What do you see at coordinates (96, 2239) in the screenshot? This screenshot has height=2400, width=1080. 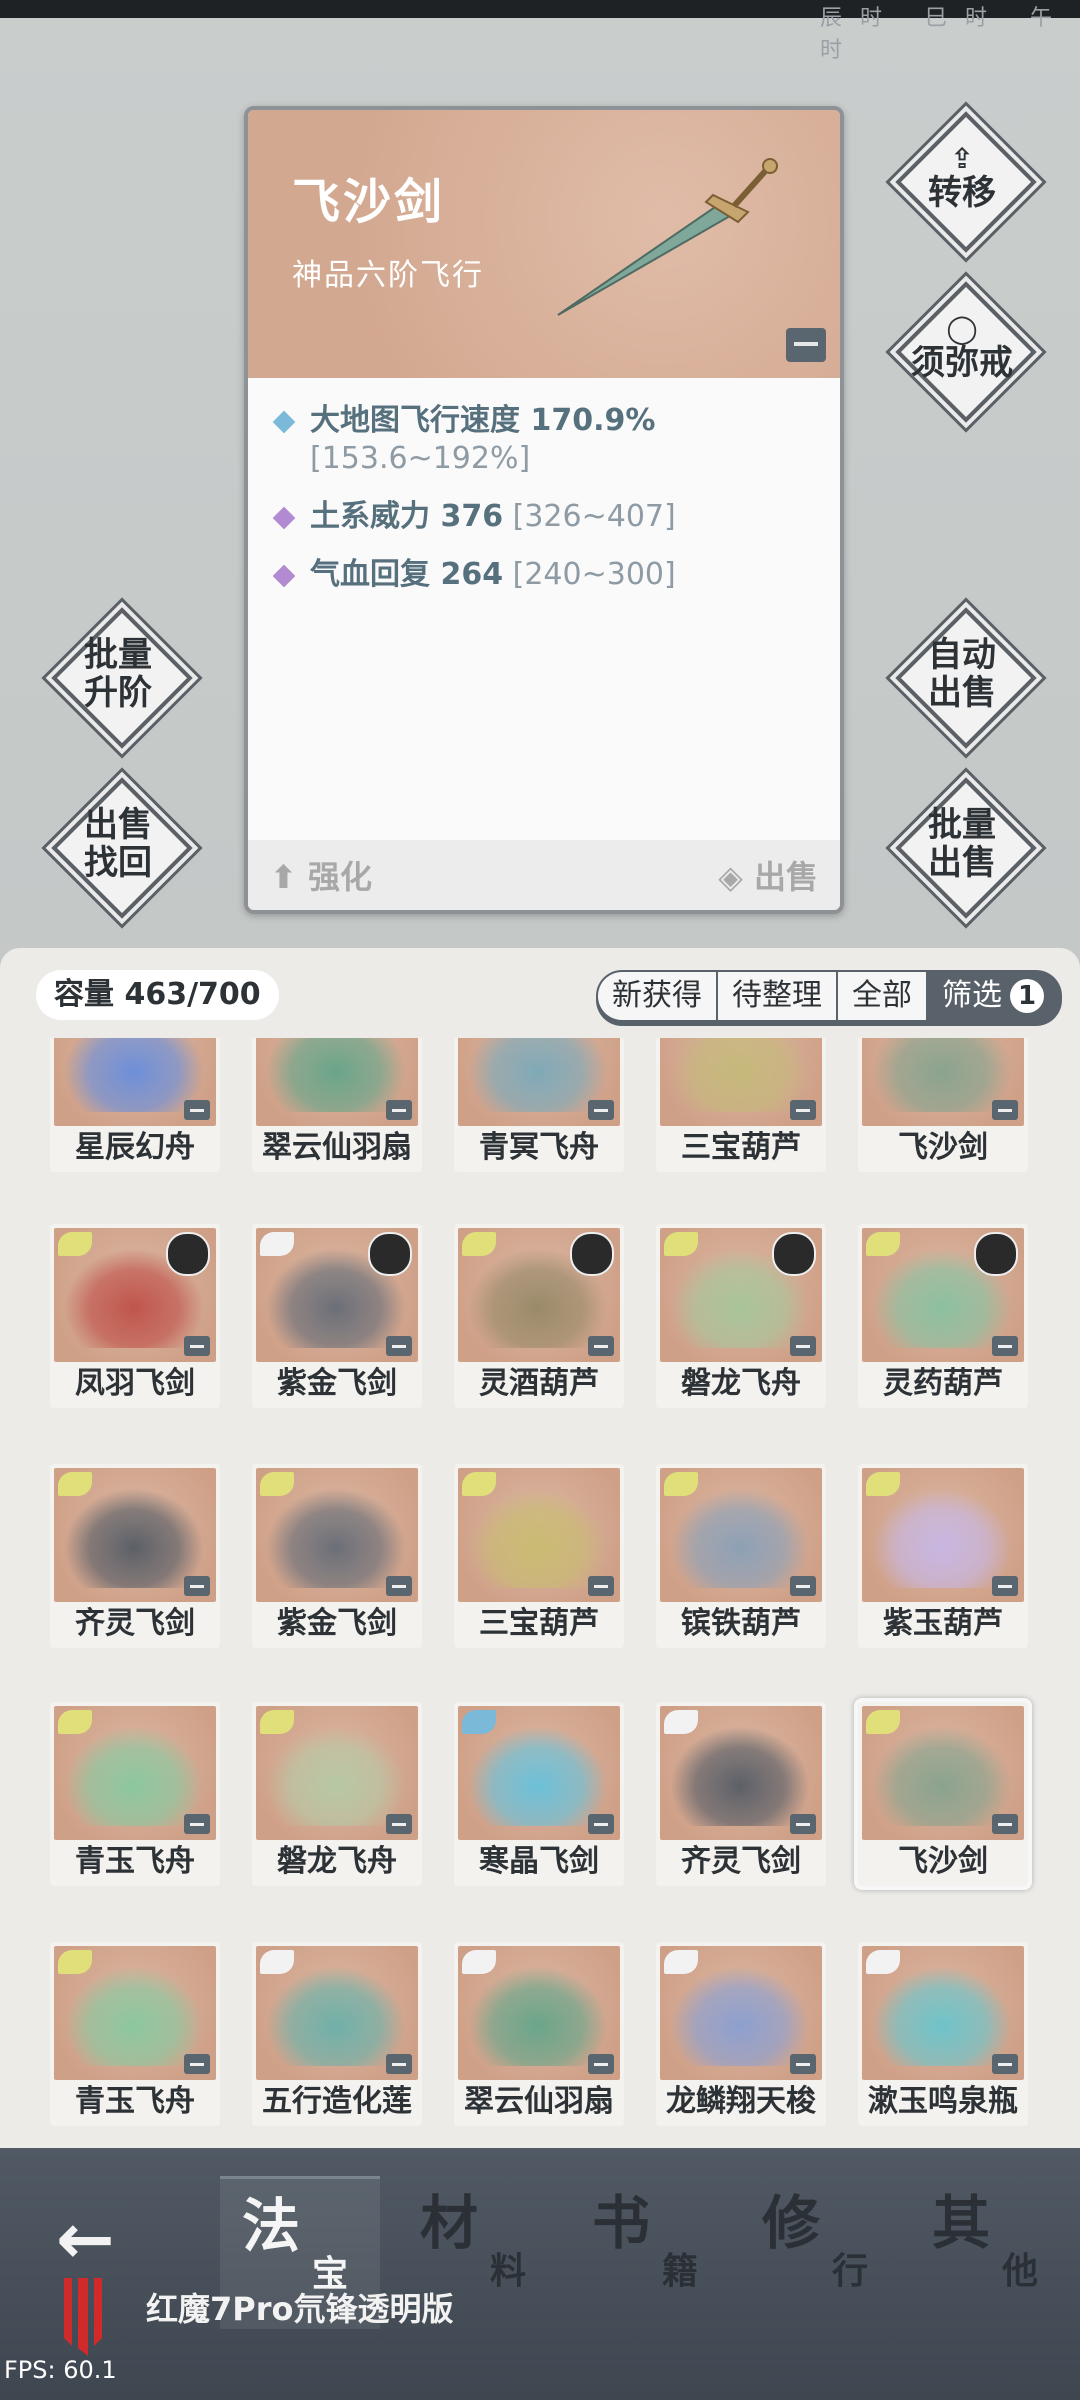 I see `back-arrow-icon: ←` at bounding box center [96, 2239].